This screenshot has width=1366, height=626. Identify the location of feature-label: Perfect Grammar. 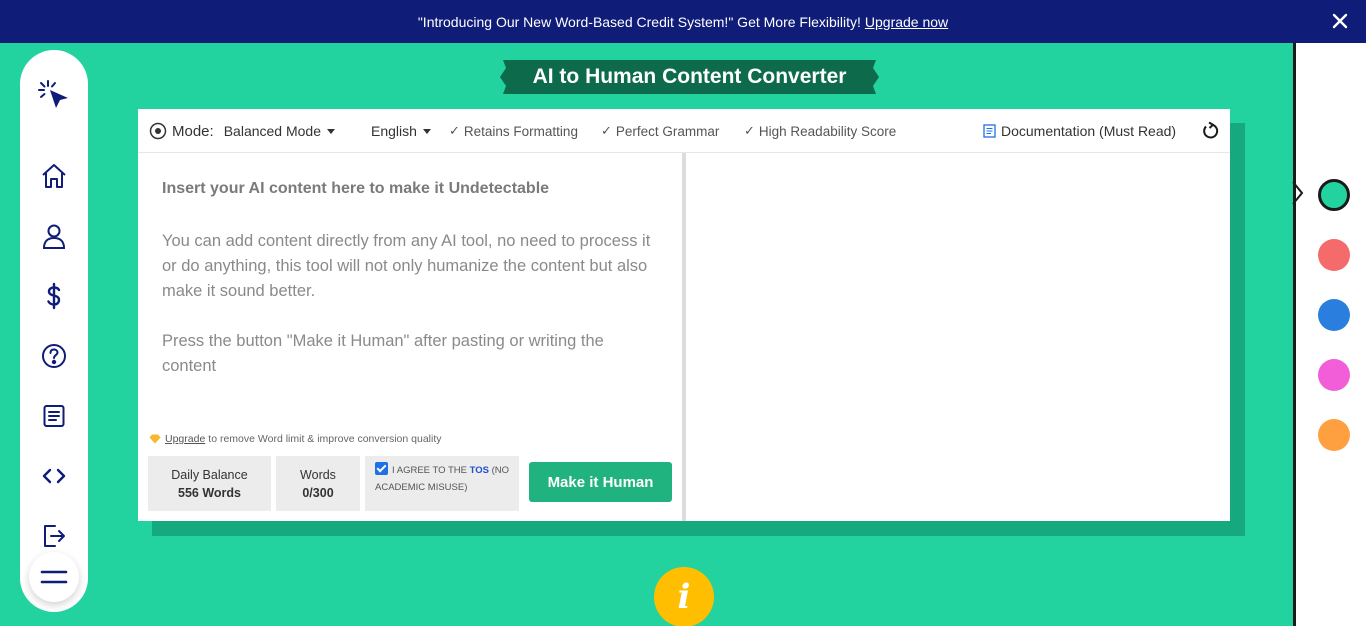
(667, 131).